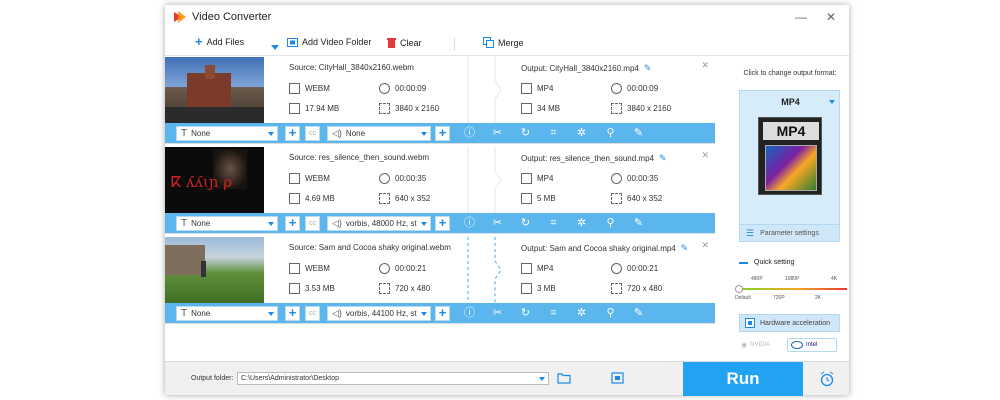 This screenshot has height=400, width=1000. What do you see at coordinates (404, 42) in the screenshot?
I see `clear-button: Clear` at bounding box center [404, 42].